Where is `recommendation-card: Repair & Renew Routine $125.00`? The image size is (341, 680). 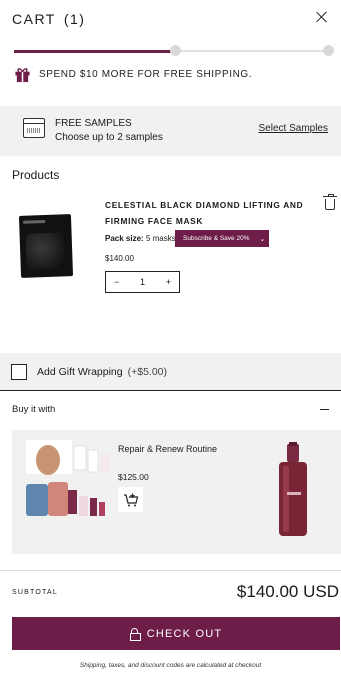
recommendation-card: Repair & Renew Routine $125.00 is located at coordinates (135, 492).